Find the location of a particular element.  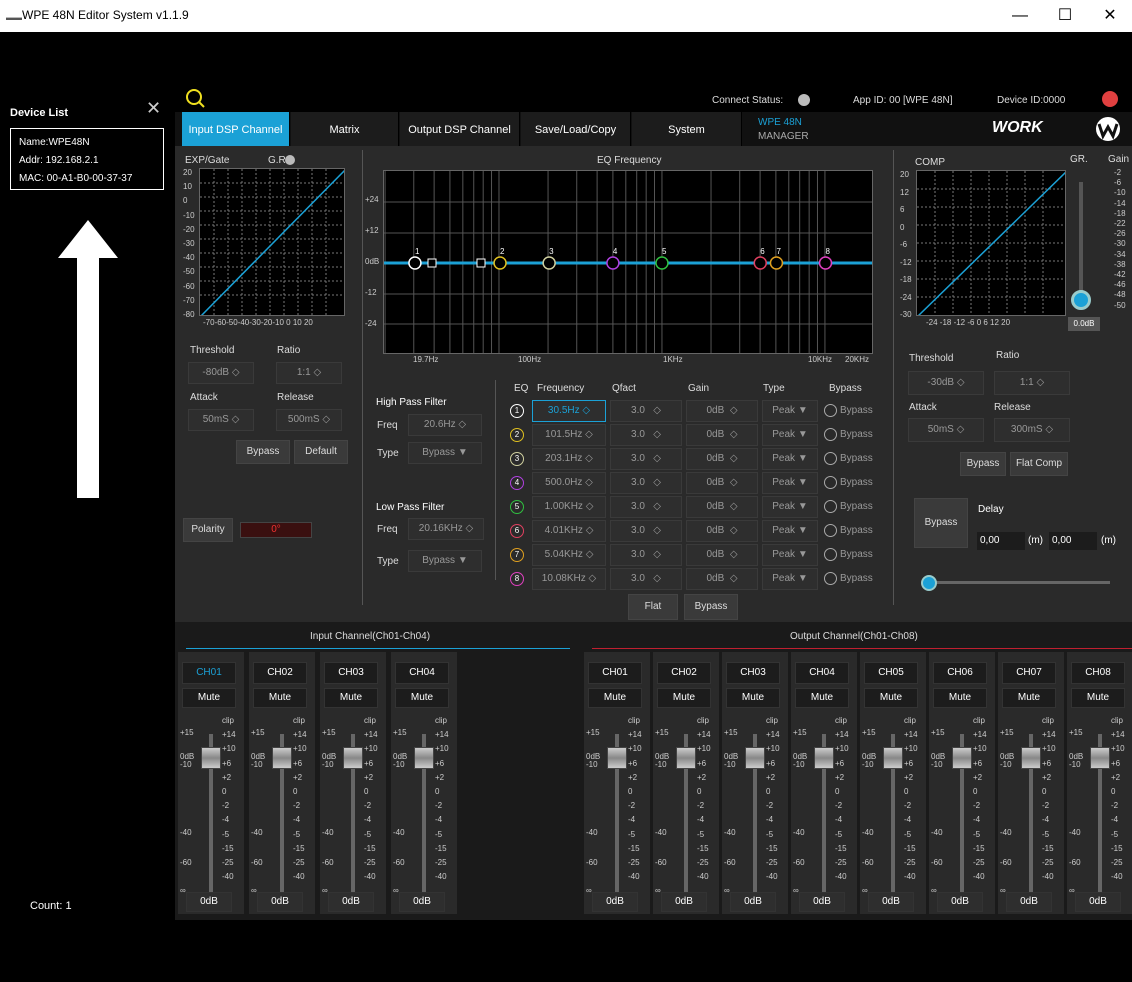

eq-frequency-graph: 1 2 3 4 5 6 7 8 is located at coordinates (628, 262).